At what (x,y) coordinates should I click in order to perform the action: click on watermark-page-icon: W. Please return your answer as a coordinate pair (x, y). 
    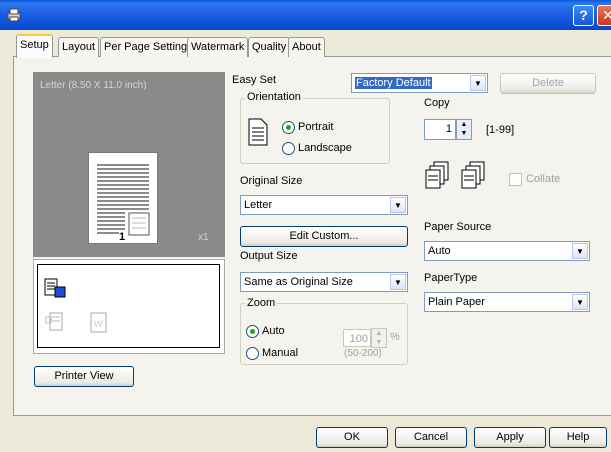
    Looking at the image, I should click on (98, 322).